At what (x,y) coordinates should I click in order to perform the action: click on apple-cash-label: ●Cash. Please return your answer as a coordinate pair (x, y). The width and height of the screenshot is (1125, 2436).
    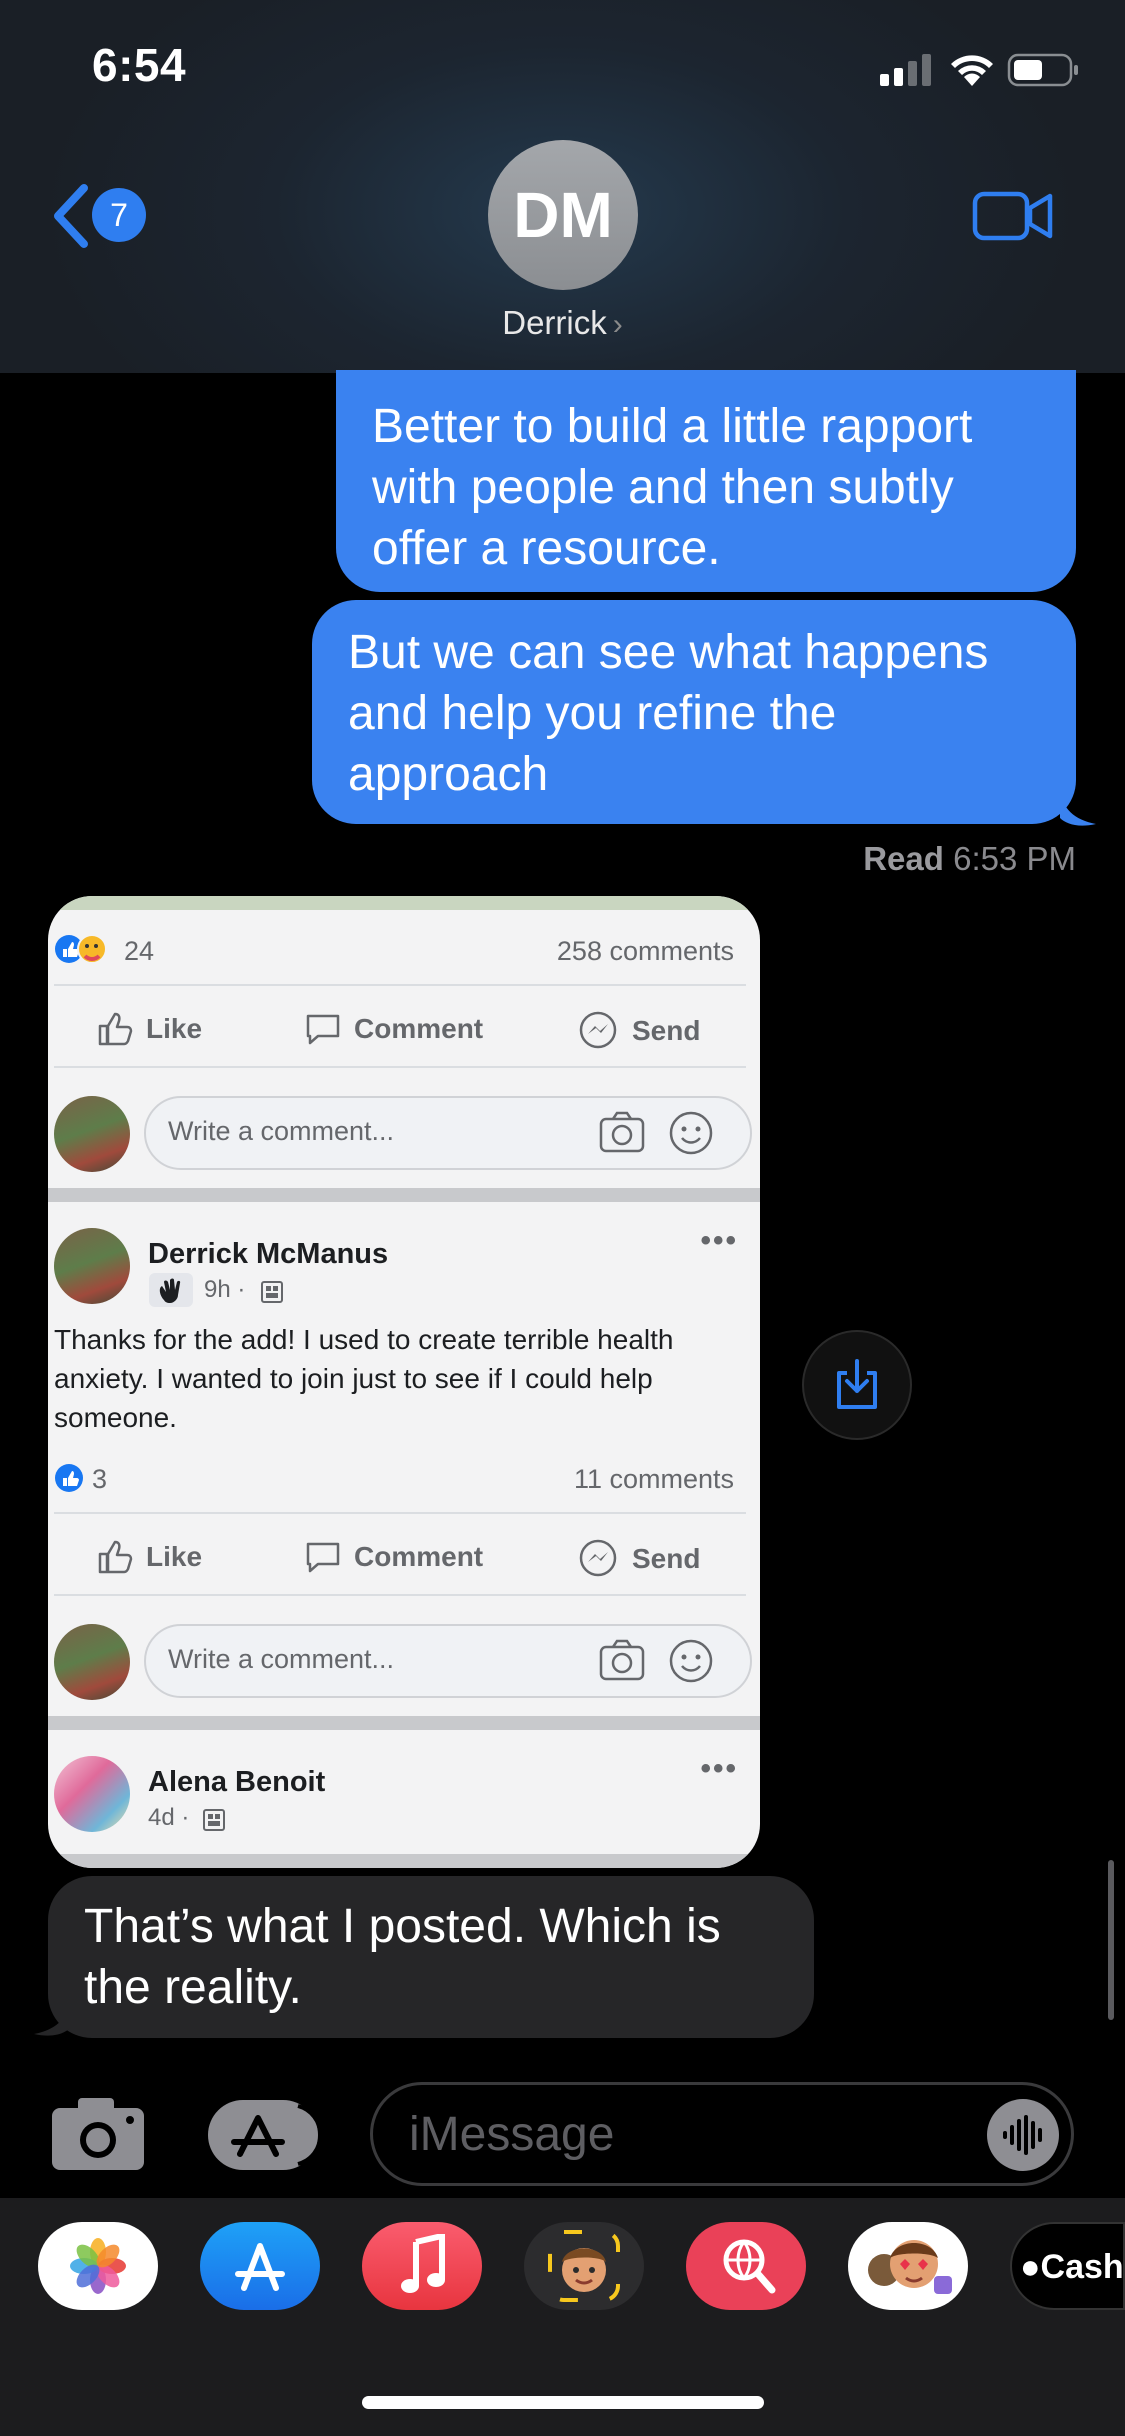
    Looking at the image, I should click on (1072, 2267).